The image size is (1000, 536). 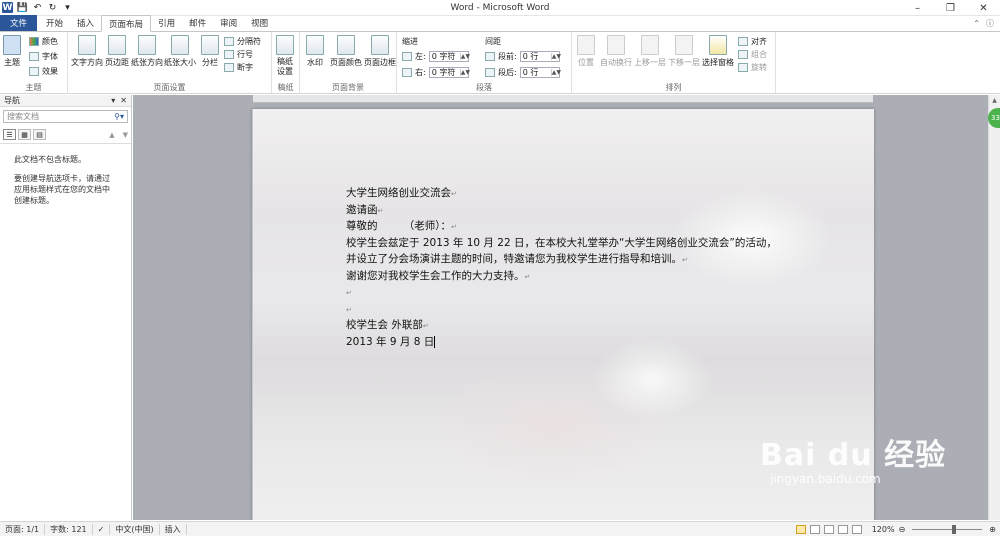 What do you see at coordinates (19, 23) in the screenshot?
I see `tab-file: 文件` at bounding box center [19, 23].